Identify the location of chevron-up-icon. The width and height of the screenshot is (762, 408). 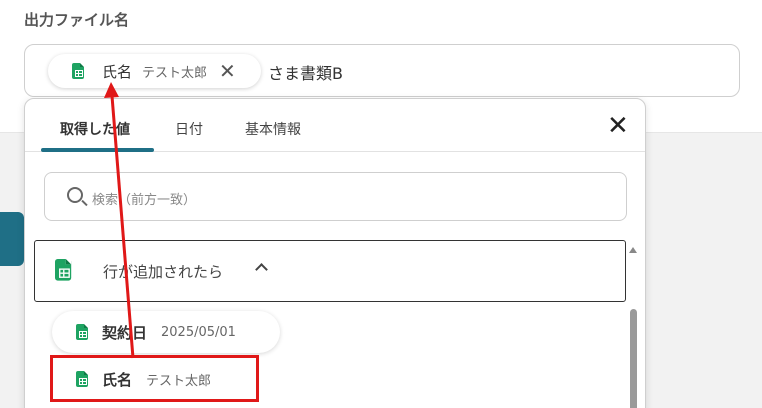
(261, 269).